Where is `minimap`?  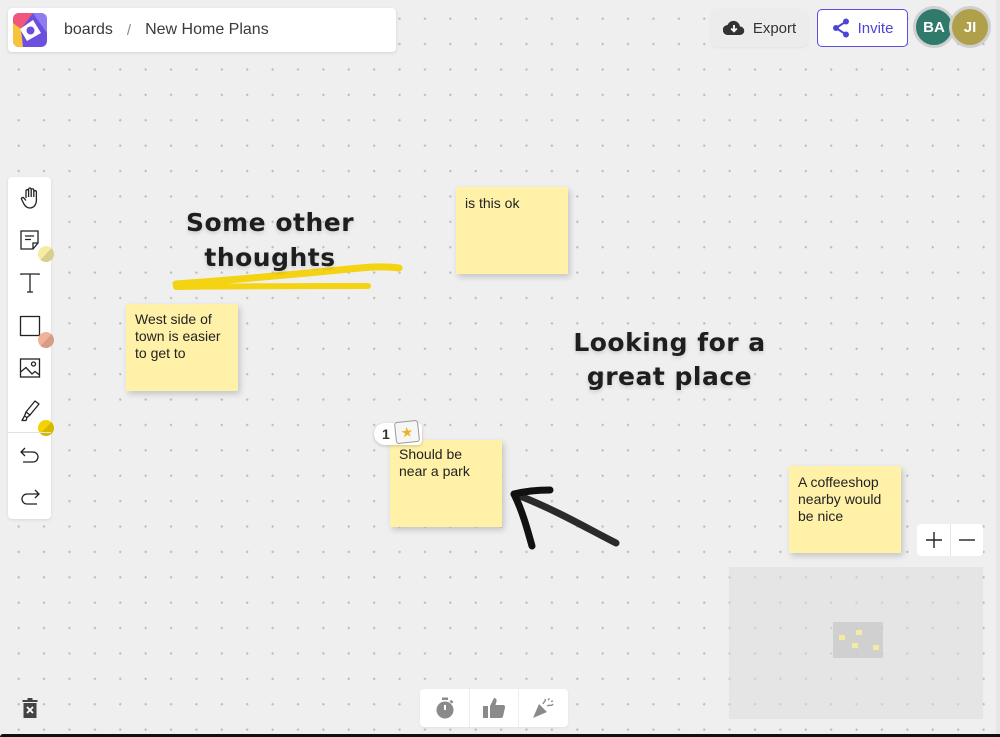 minimap is located at coordinates (856, 643).